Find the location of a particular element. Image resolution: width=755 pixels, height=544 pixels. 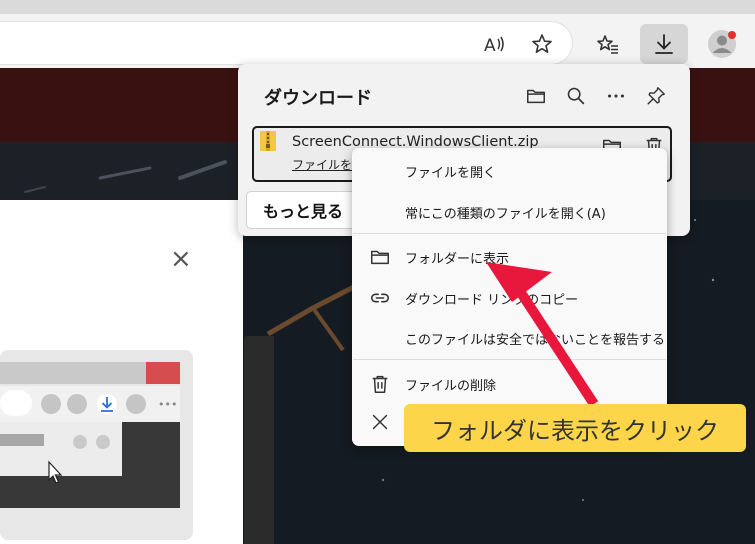

menu-item-always-open: 常にこの種類のファイルを開く(A) is located at coordinates (505, 212).